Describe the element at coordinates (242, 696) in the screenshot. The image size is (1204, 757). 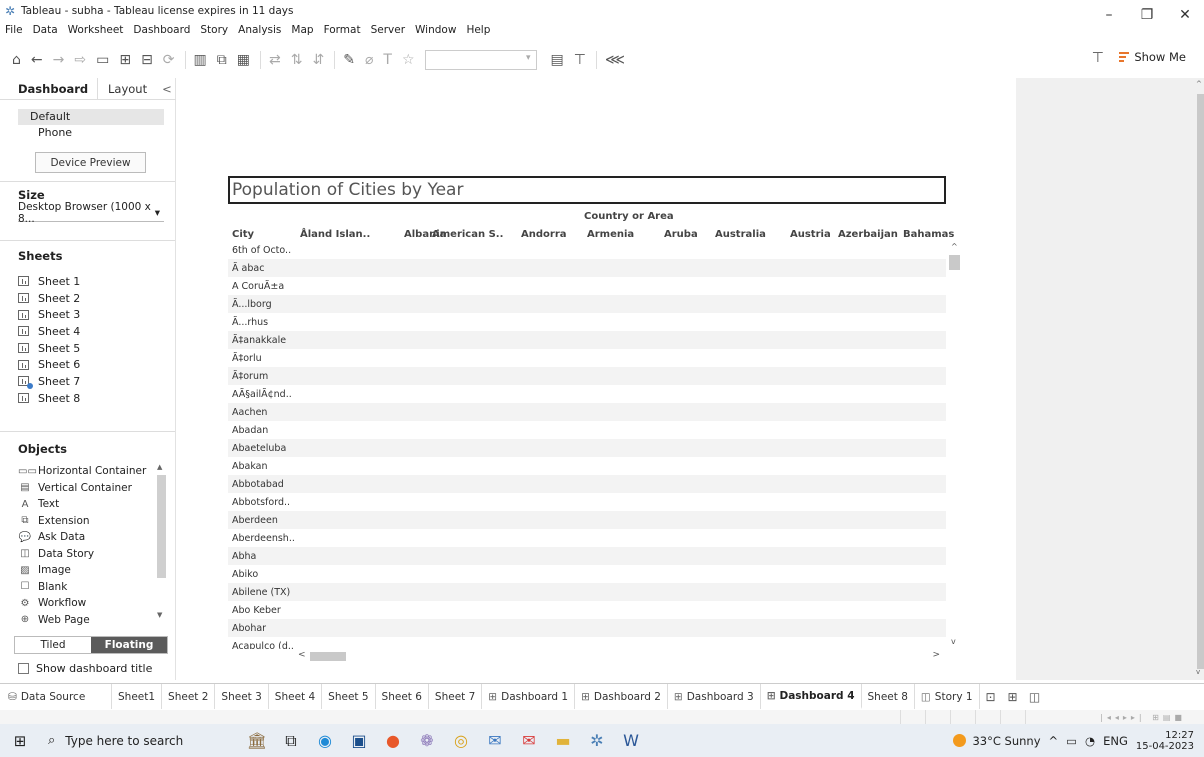
I see `tab-sheet-3: Sheet 3` at that location.